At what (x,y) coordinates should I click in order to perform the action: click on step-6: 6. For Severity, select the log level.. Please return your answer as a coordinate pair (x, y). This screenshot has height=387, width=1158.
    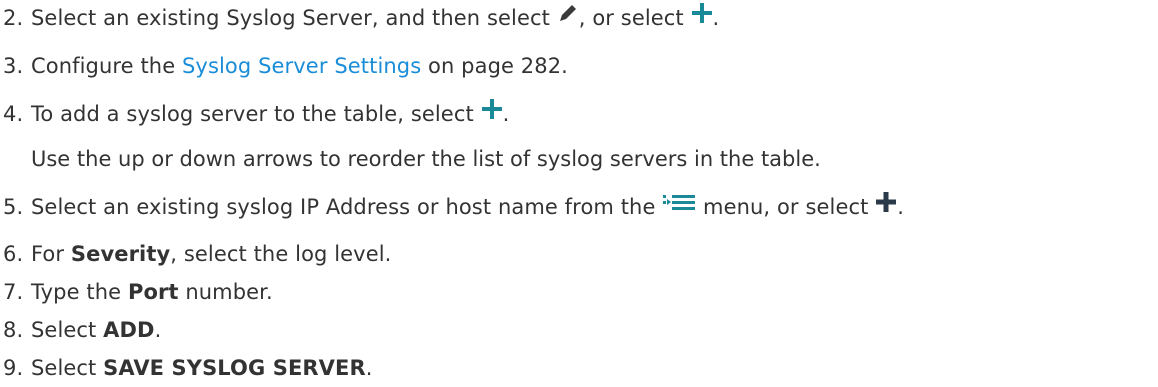
    Looking at the image, I should click on (197, 254).